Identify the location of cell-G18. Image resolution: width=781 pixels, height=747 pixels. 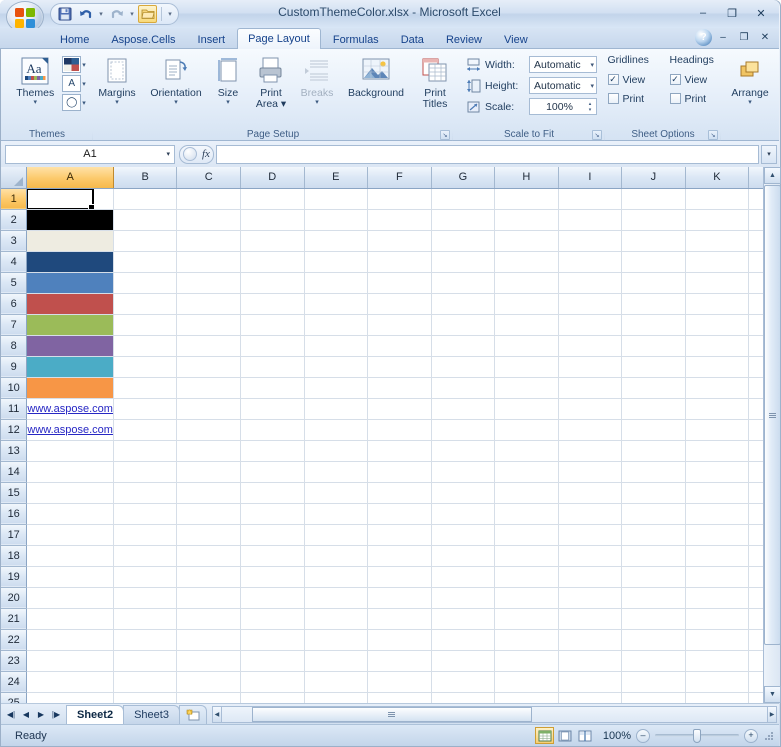
(463, 556).